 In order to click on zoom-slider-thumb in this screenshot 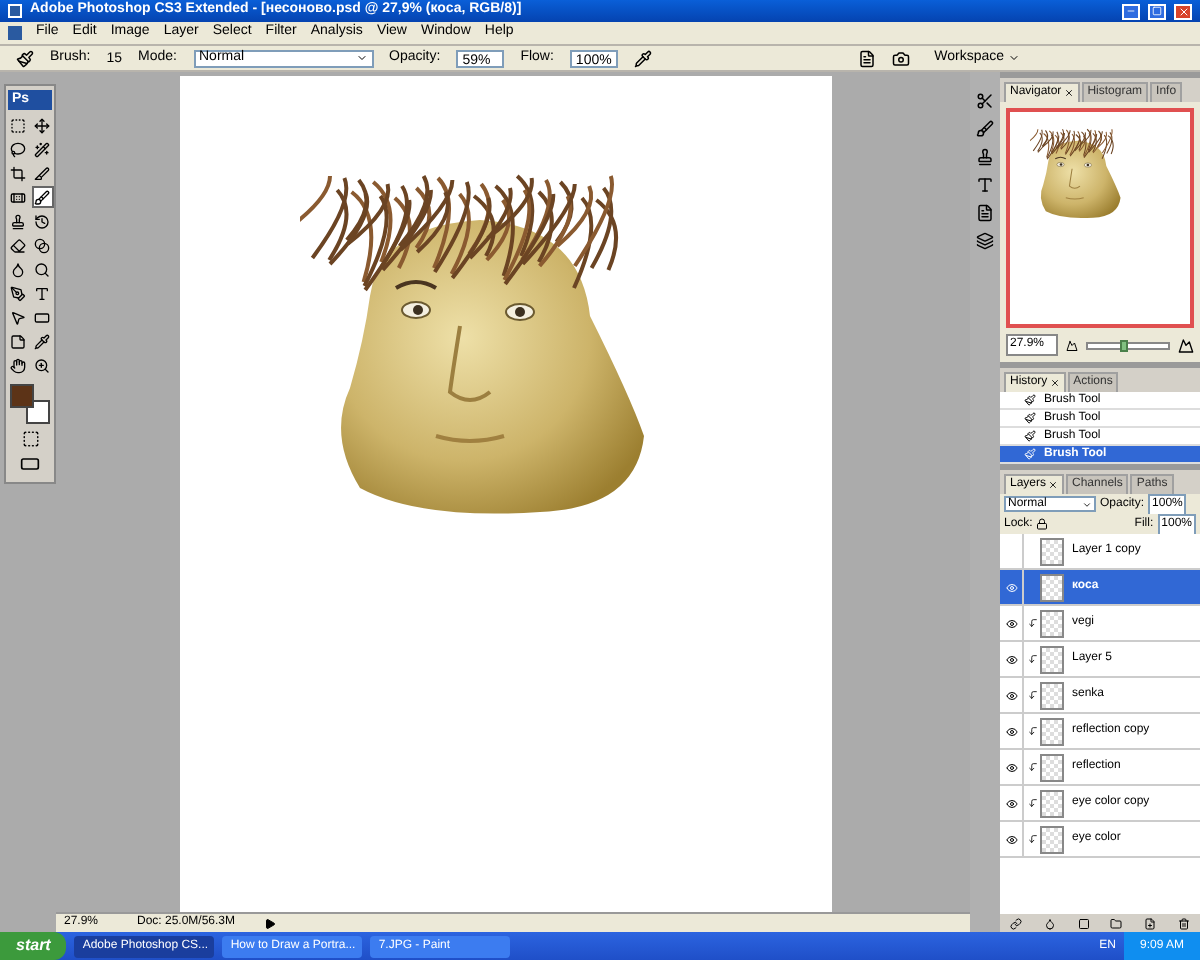, I will do `click(1124, 345)`.